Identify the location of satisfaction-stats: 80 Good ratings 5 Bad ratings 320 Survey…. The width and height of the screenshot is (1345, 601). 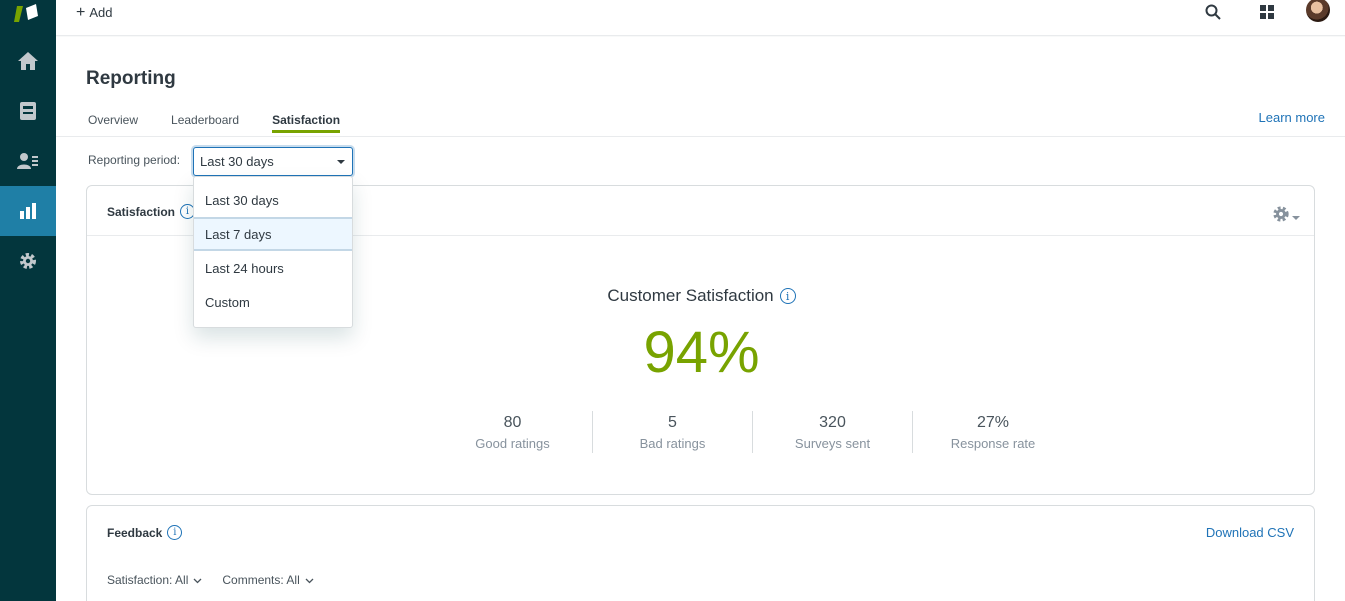
(753, 432).